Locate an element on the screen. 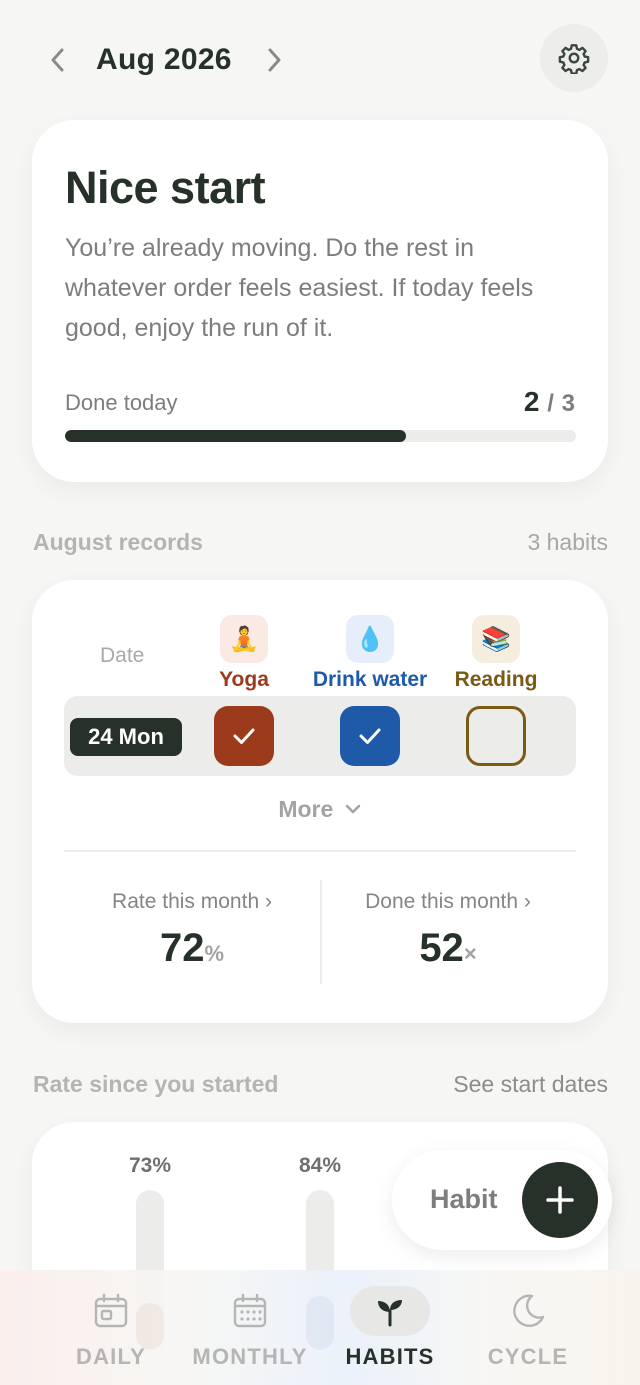 The height and width of the screenshot is (1385, 640). tab-cycle: CYCLE is located at coordinates (528, 1328).